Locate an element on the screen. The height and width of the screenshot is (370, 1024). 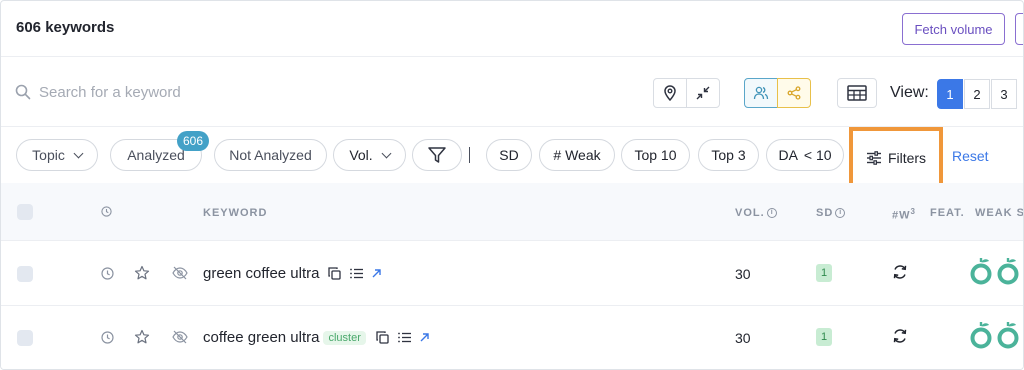
top3-filter-label: Top 3 is located at coordinates (728, 155).